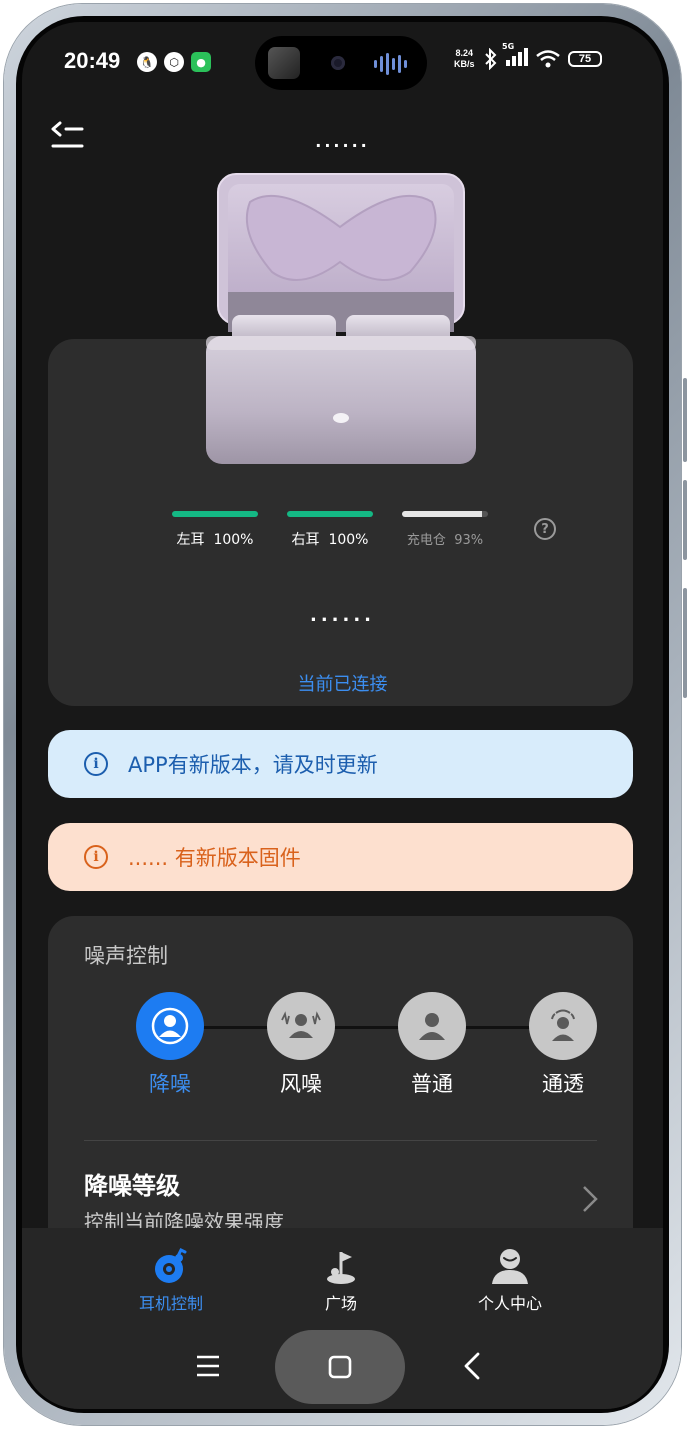  Describe the element at coordinates (340, 857) in the screenshot. I see `firmware-update-banner: i ...... 有新版本固件` at that location.